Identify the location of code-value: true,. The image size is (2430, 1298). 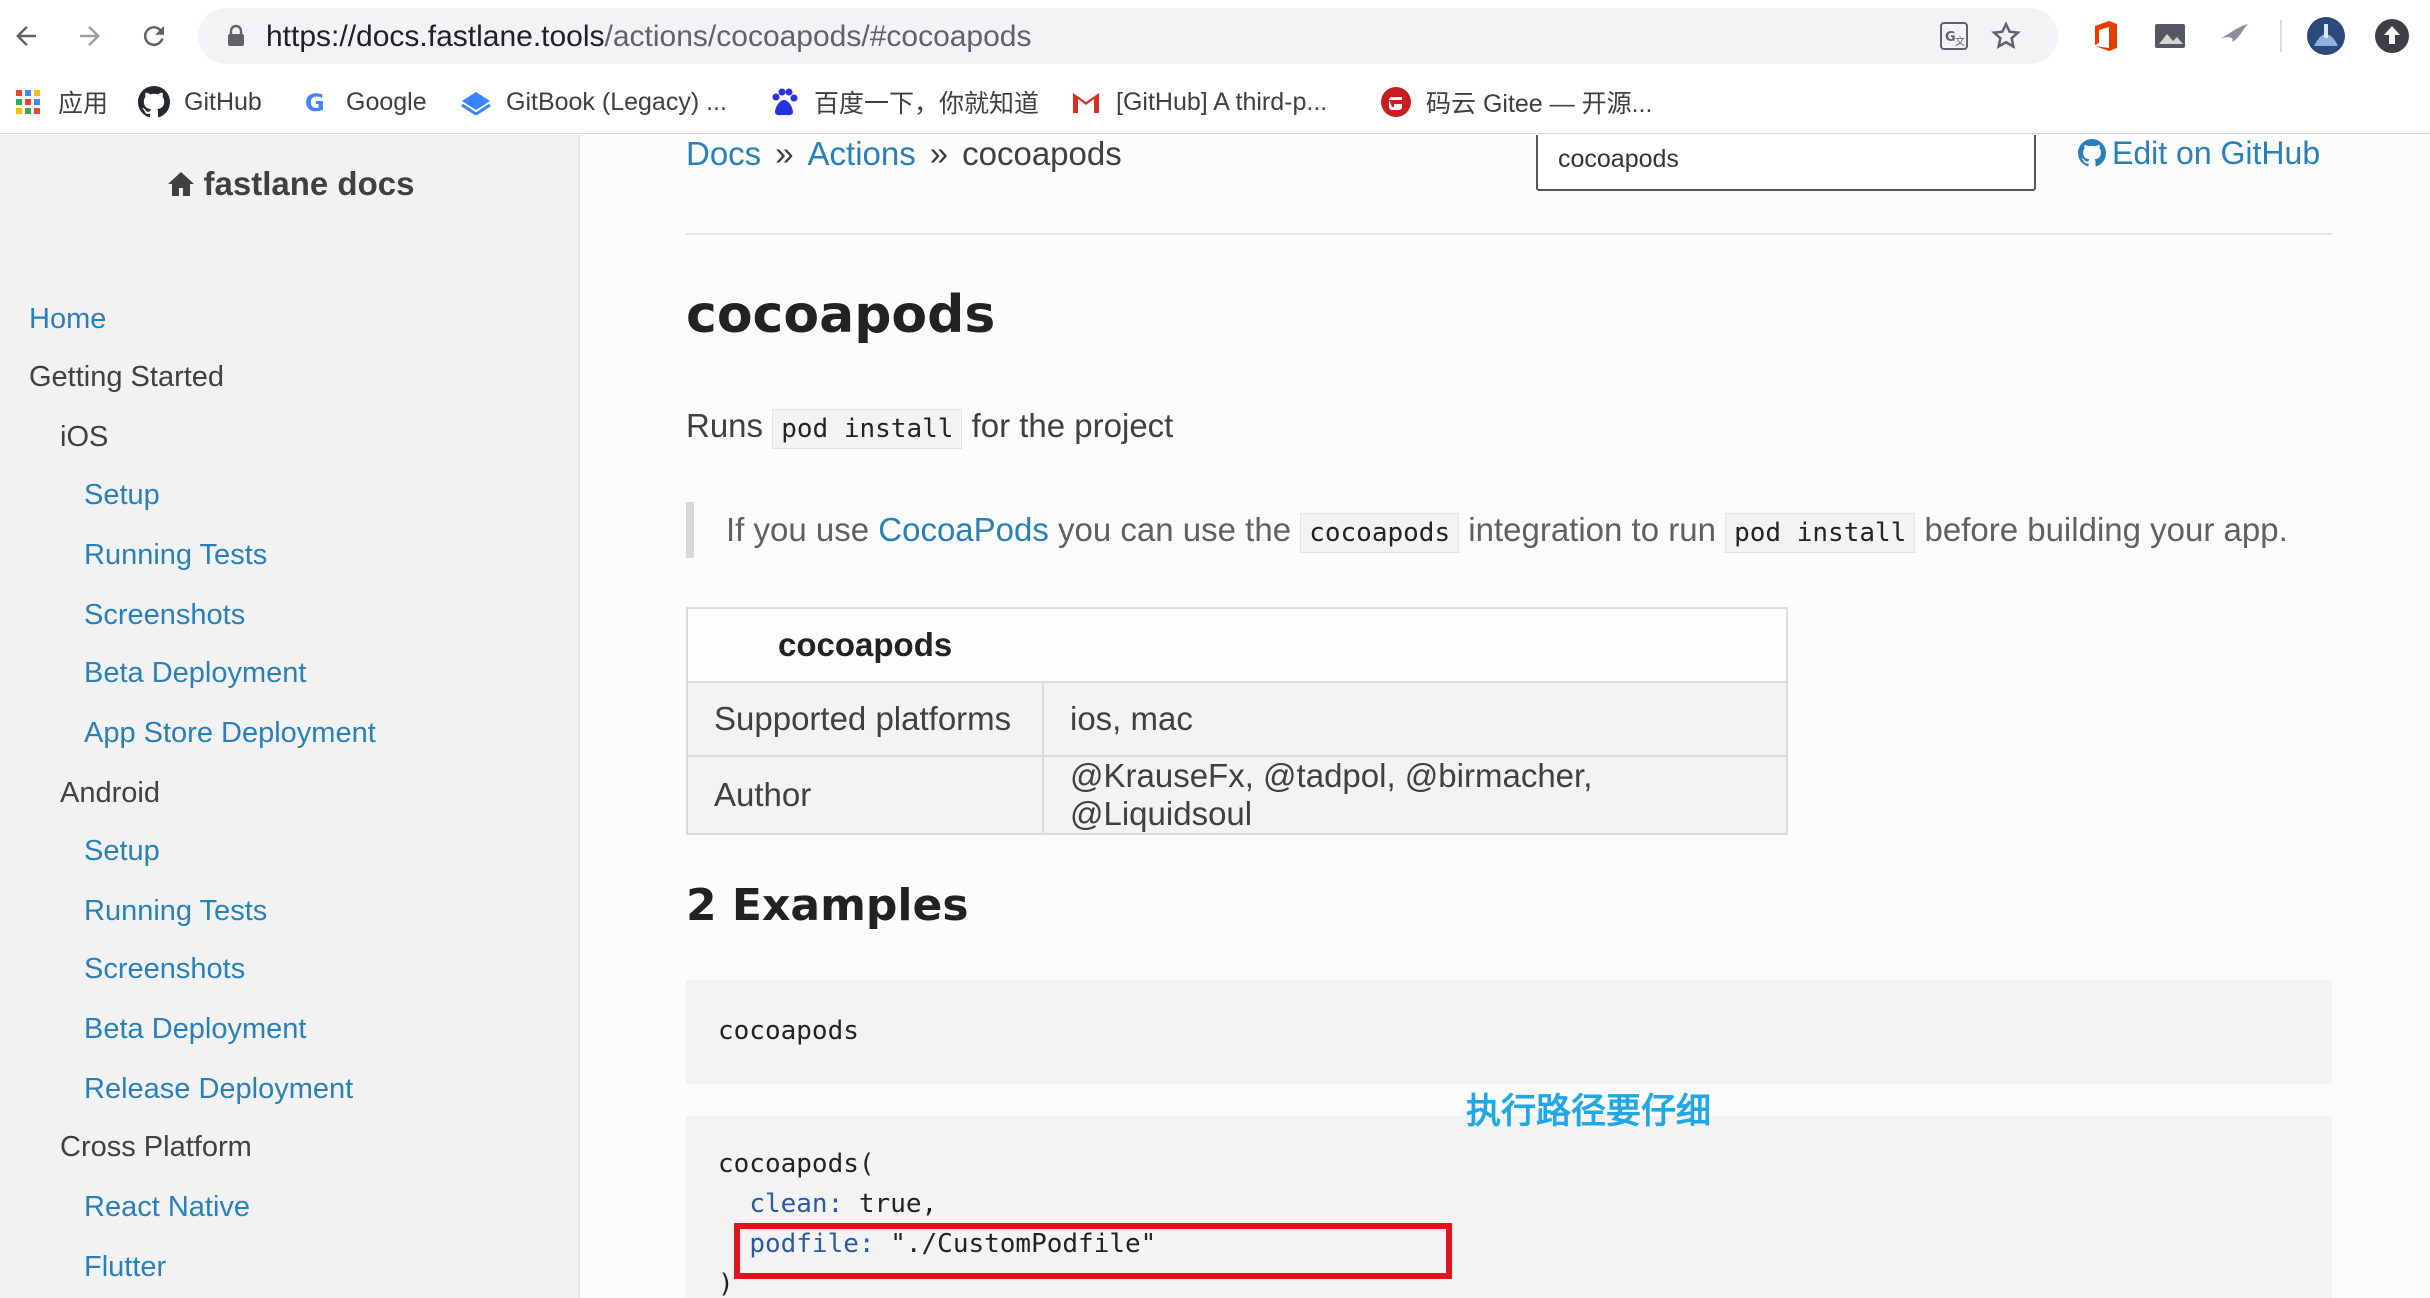
(898, 1204).